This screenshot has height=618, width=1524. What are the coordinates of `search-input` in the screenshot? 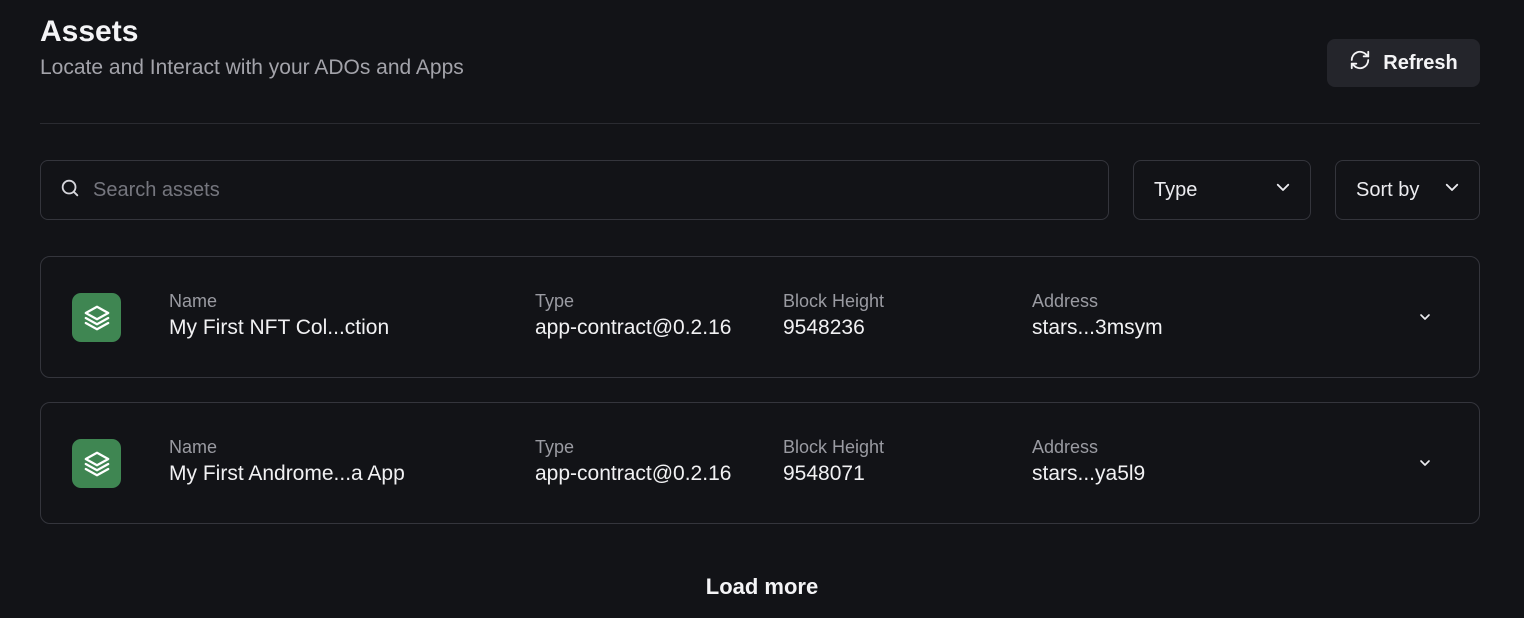 It's located at (599, 190).